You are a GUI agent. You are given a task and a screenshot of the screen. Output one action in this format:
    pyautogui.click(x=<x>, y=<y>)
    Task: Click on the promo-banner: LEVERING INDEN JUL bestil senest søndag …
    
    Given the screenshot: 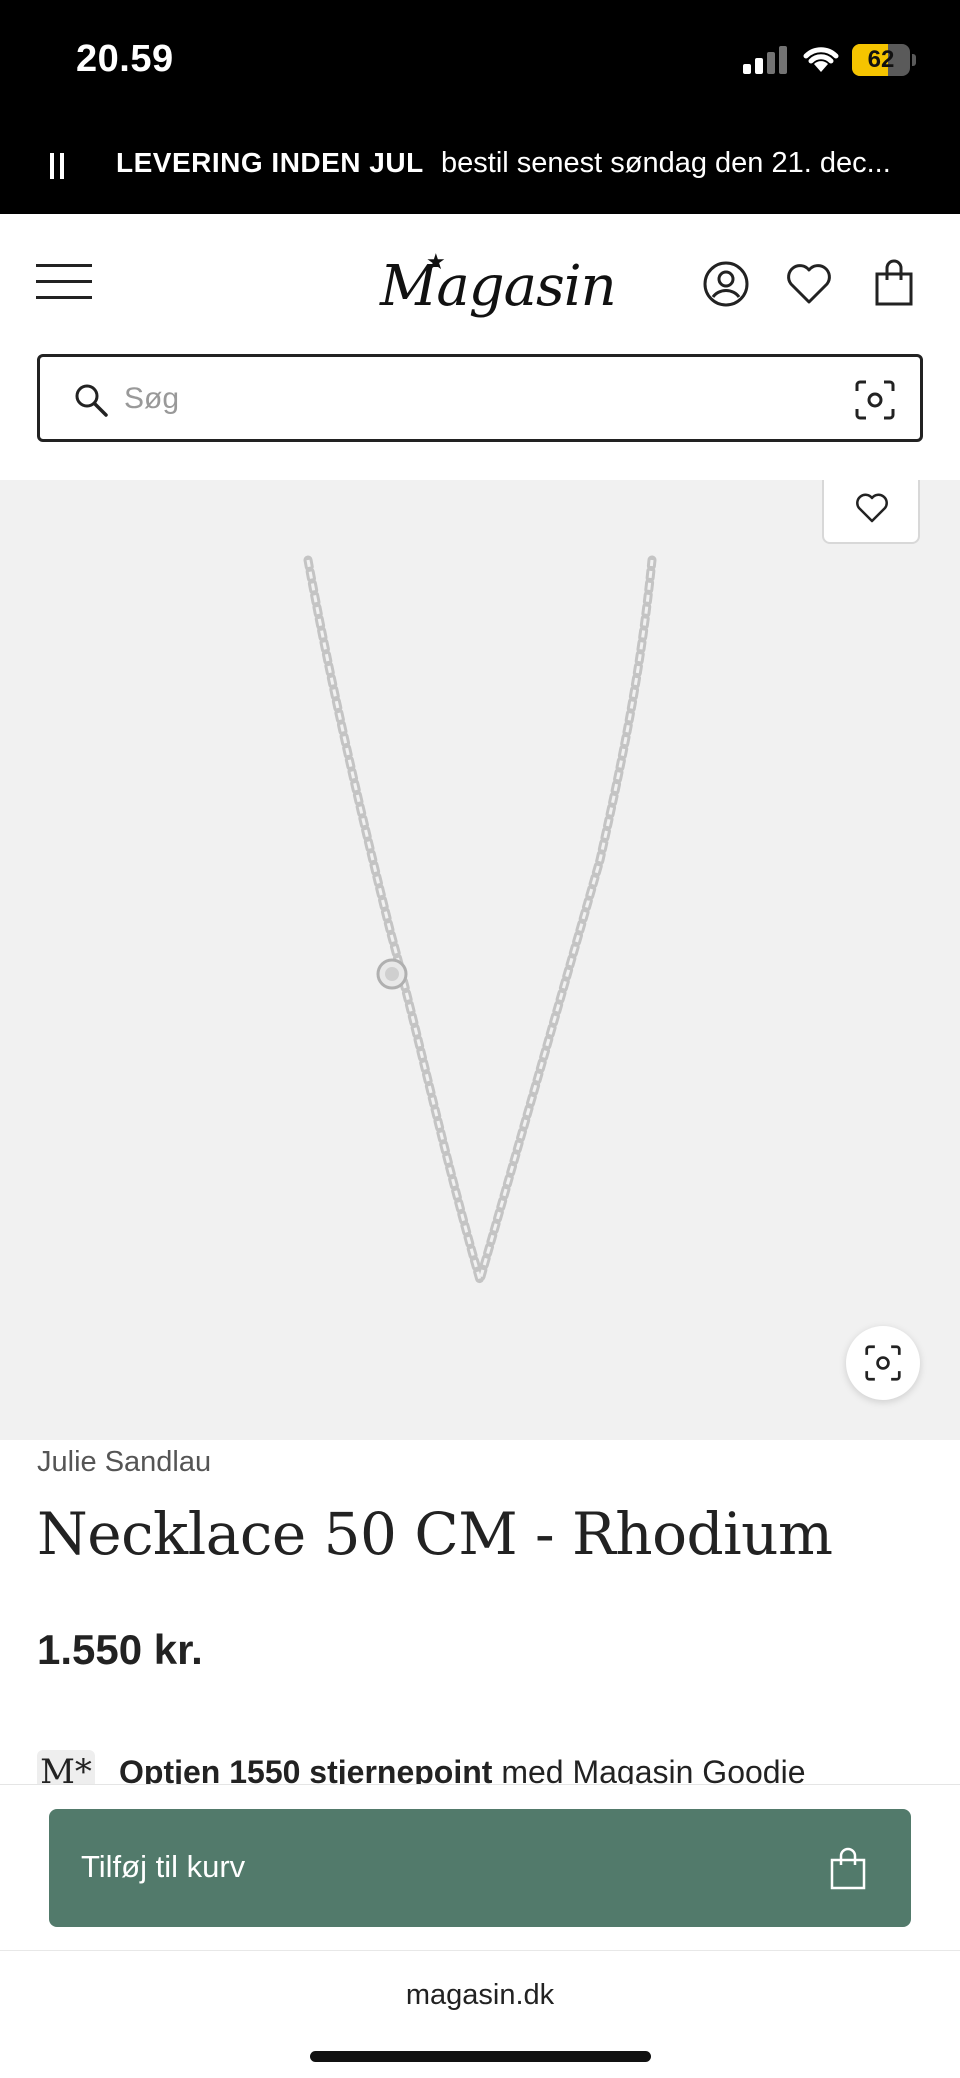 What is the action you would take?
    pyautogui.click(x=480, y=167)
    